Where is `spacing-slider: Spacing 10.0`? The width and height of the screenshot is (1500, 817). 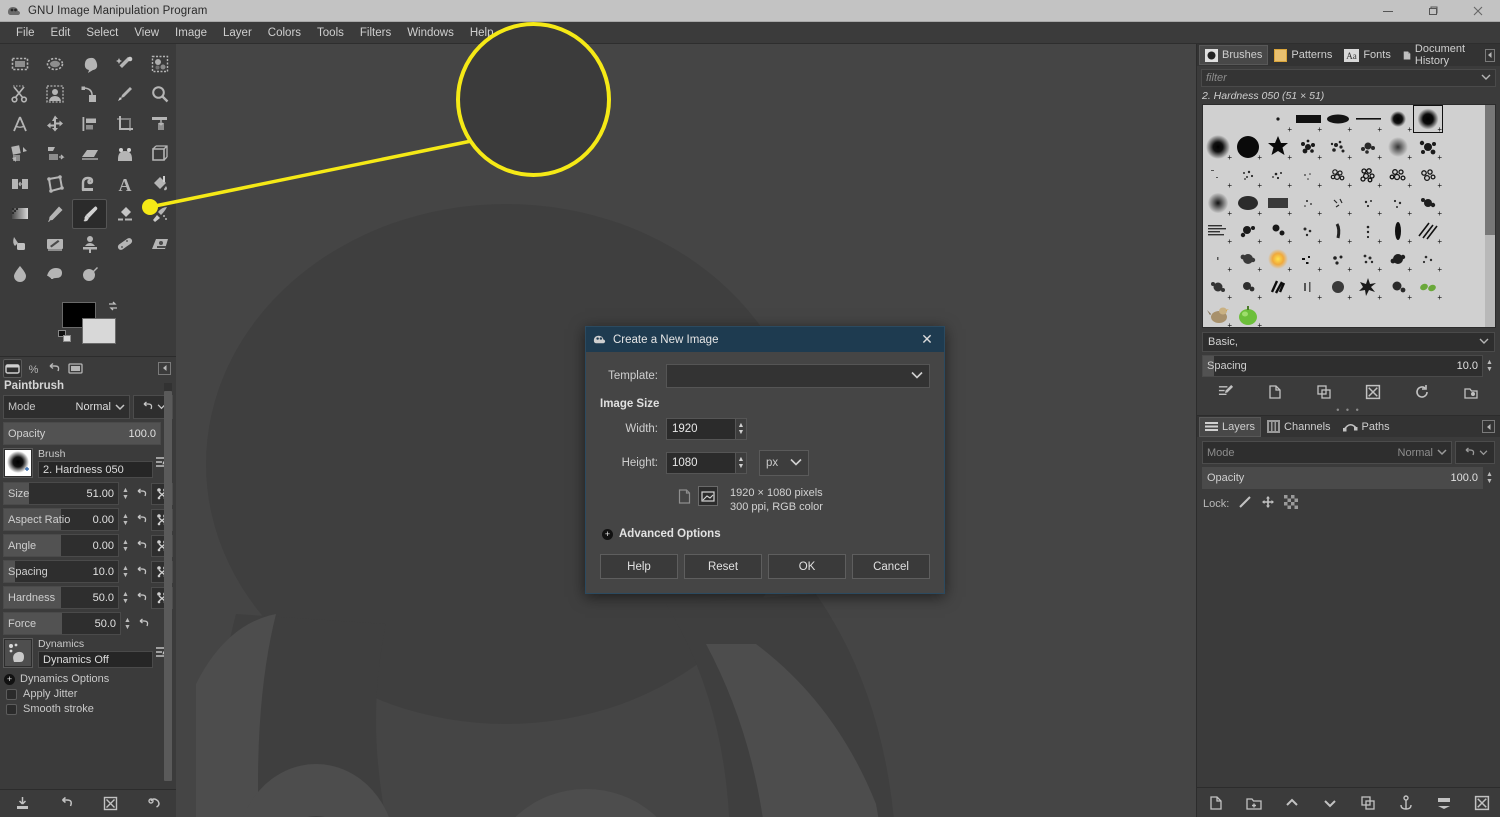 spacing-slider: Spacing 10.0 is located at coordinates (61, 571).